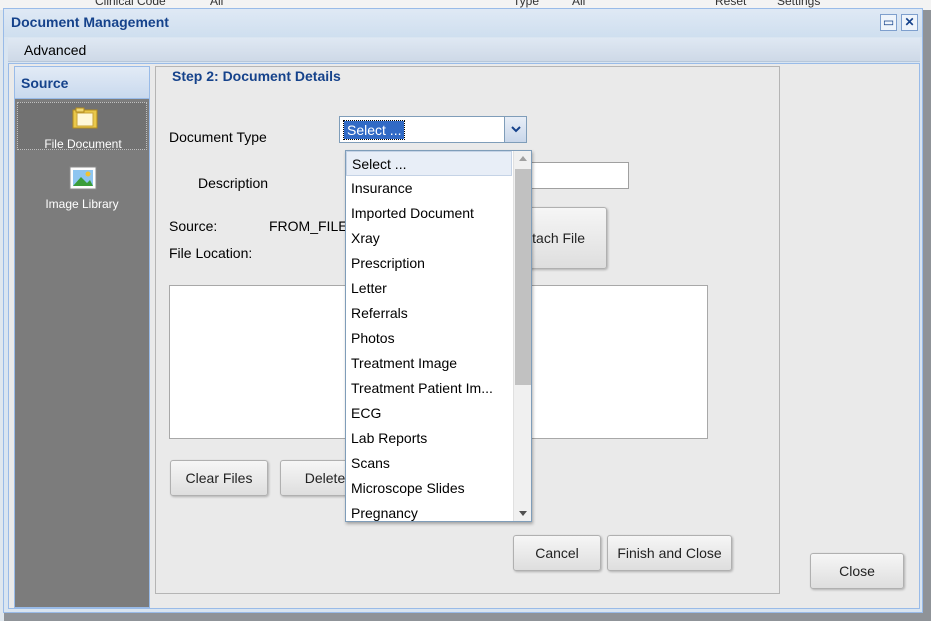 This screenshot has width=931, height=621. I want to click on dropdown-scrollbar, so click(522, 336).